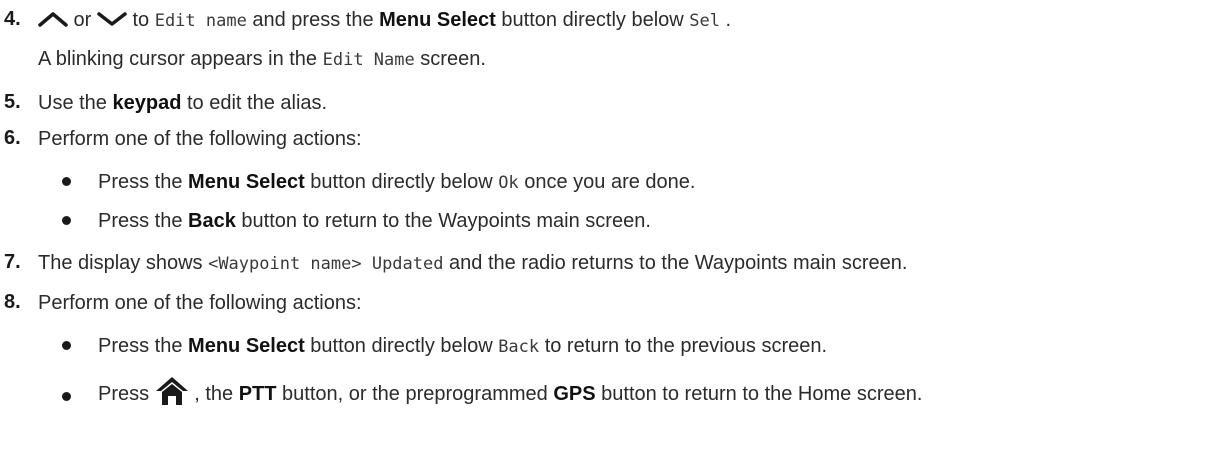 This screenshot has width=1230, height=476. Describe the element at coordinates (12, 138) in the screenshot. I see `step-6-number: 6.` at that location.